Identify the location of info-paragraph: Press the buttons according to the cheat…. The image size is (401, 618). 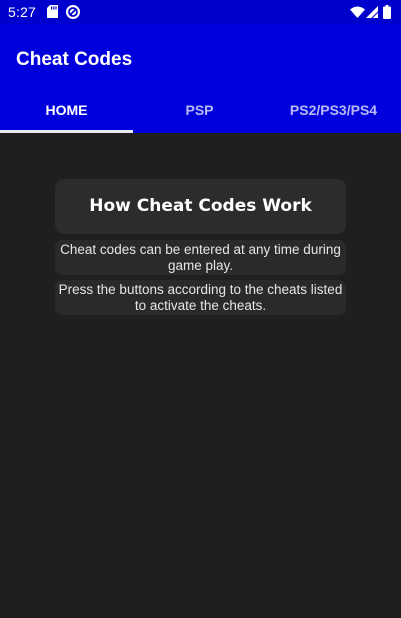
(200, 297).